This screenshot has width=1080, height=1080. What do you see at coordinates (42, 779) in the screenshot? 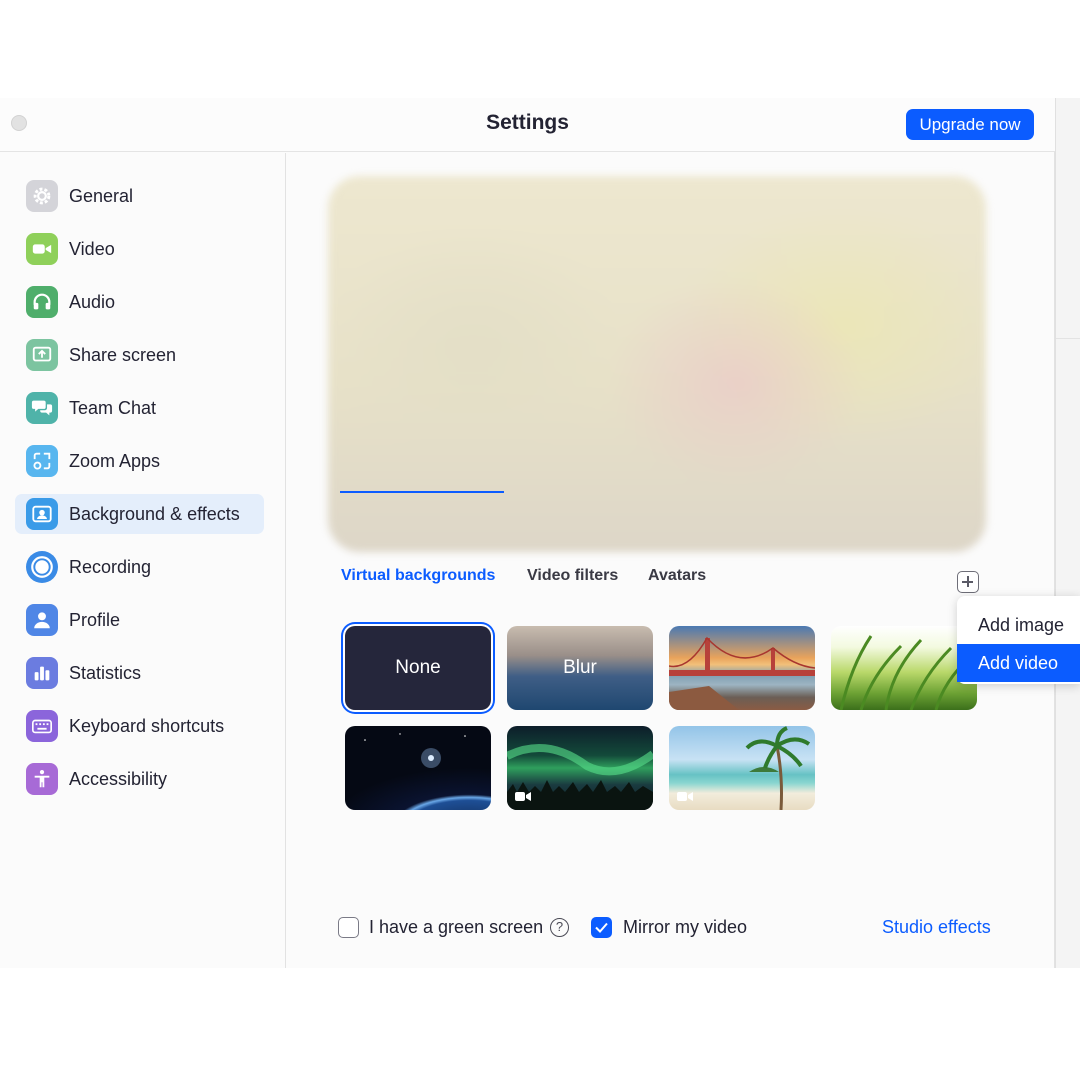
I see `accessibility-icon` at bounding box center [42, 779].